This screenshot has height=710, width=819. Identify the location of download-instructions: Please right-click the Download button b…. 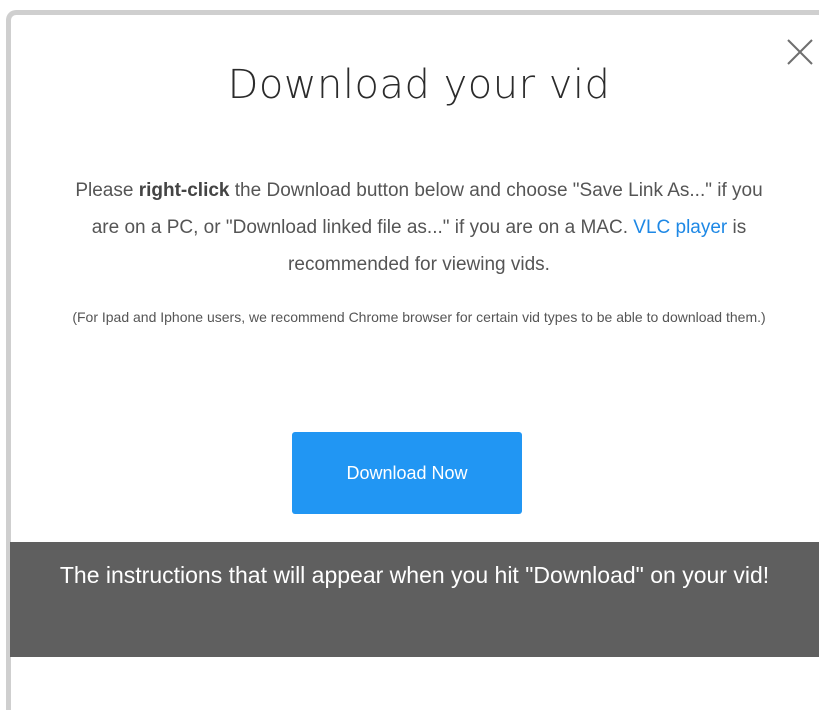
(419, 227).